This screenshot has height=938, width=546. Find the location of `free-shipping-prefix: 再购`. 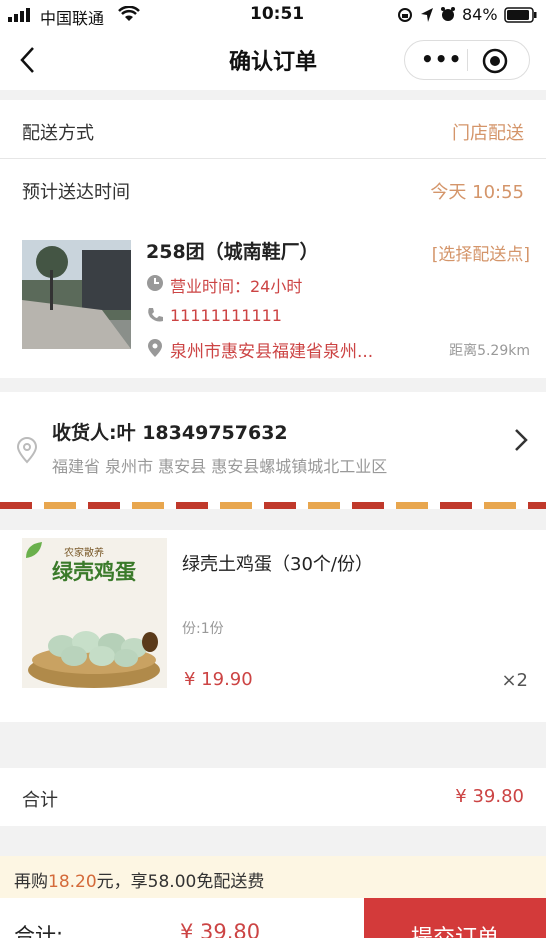

free-shipping-prefix: 再购 is located at coordinates (31, 882).